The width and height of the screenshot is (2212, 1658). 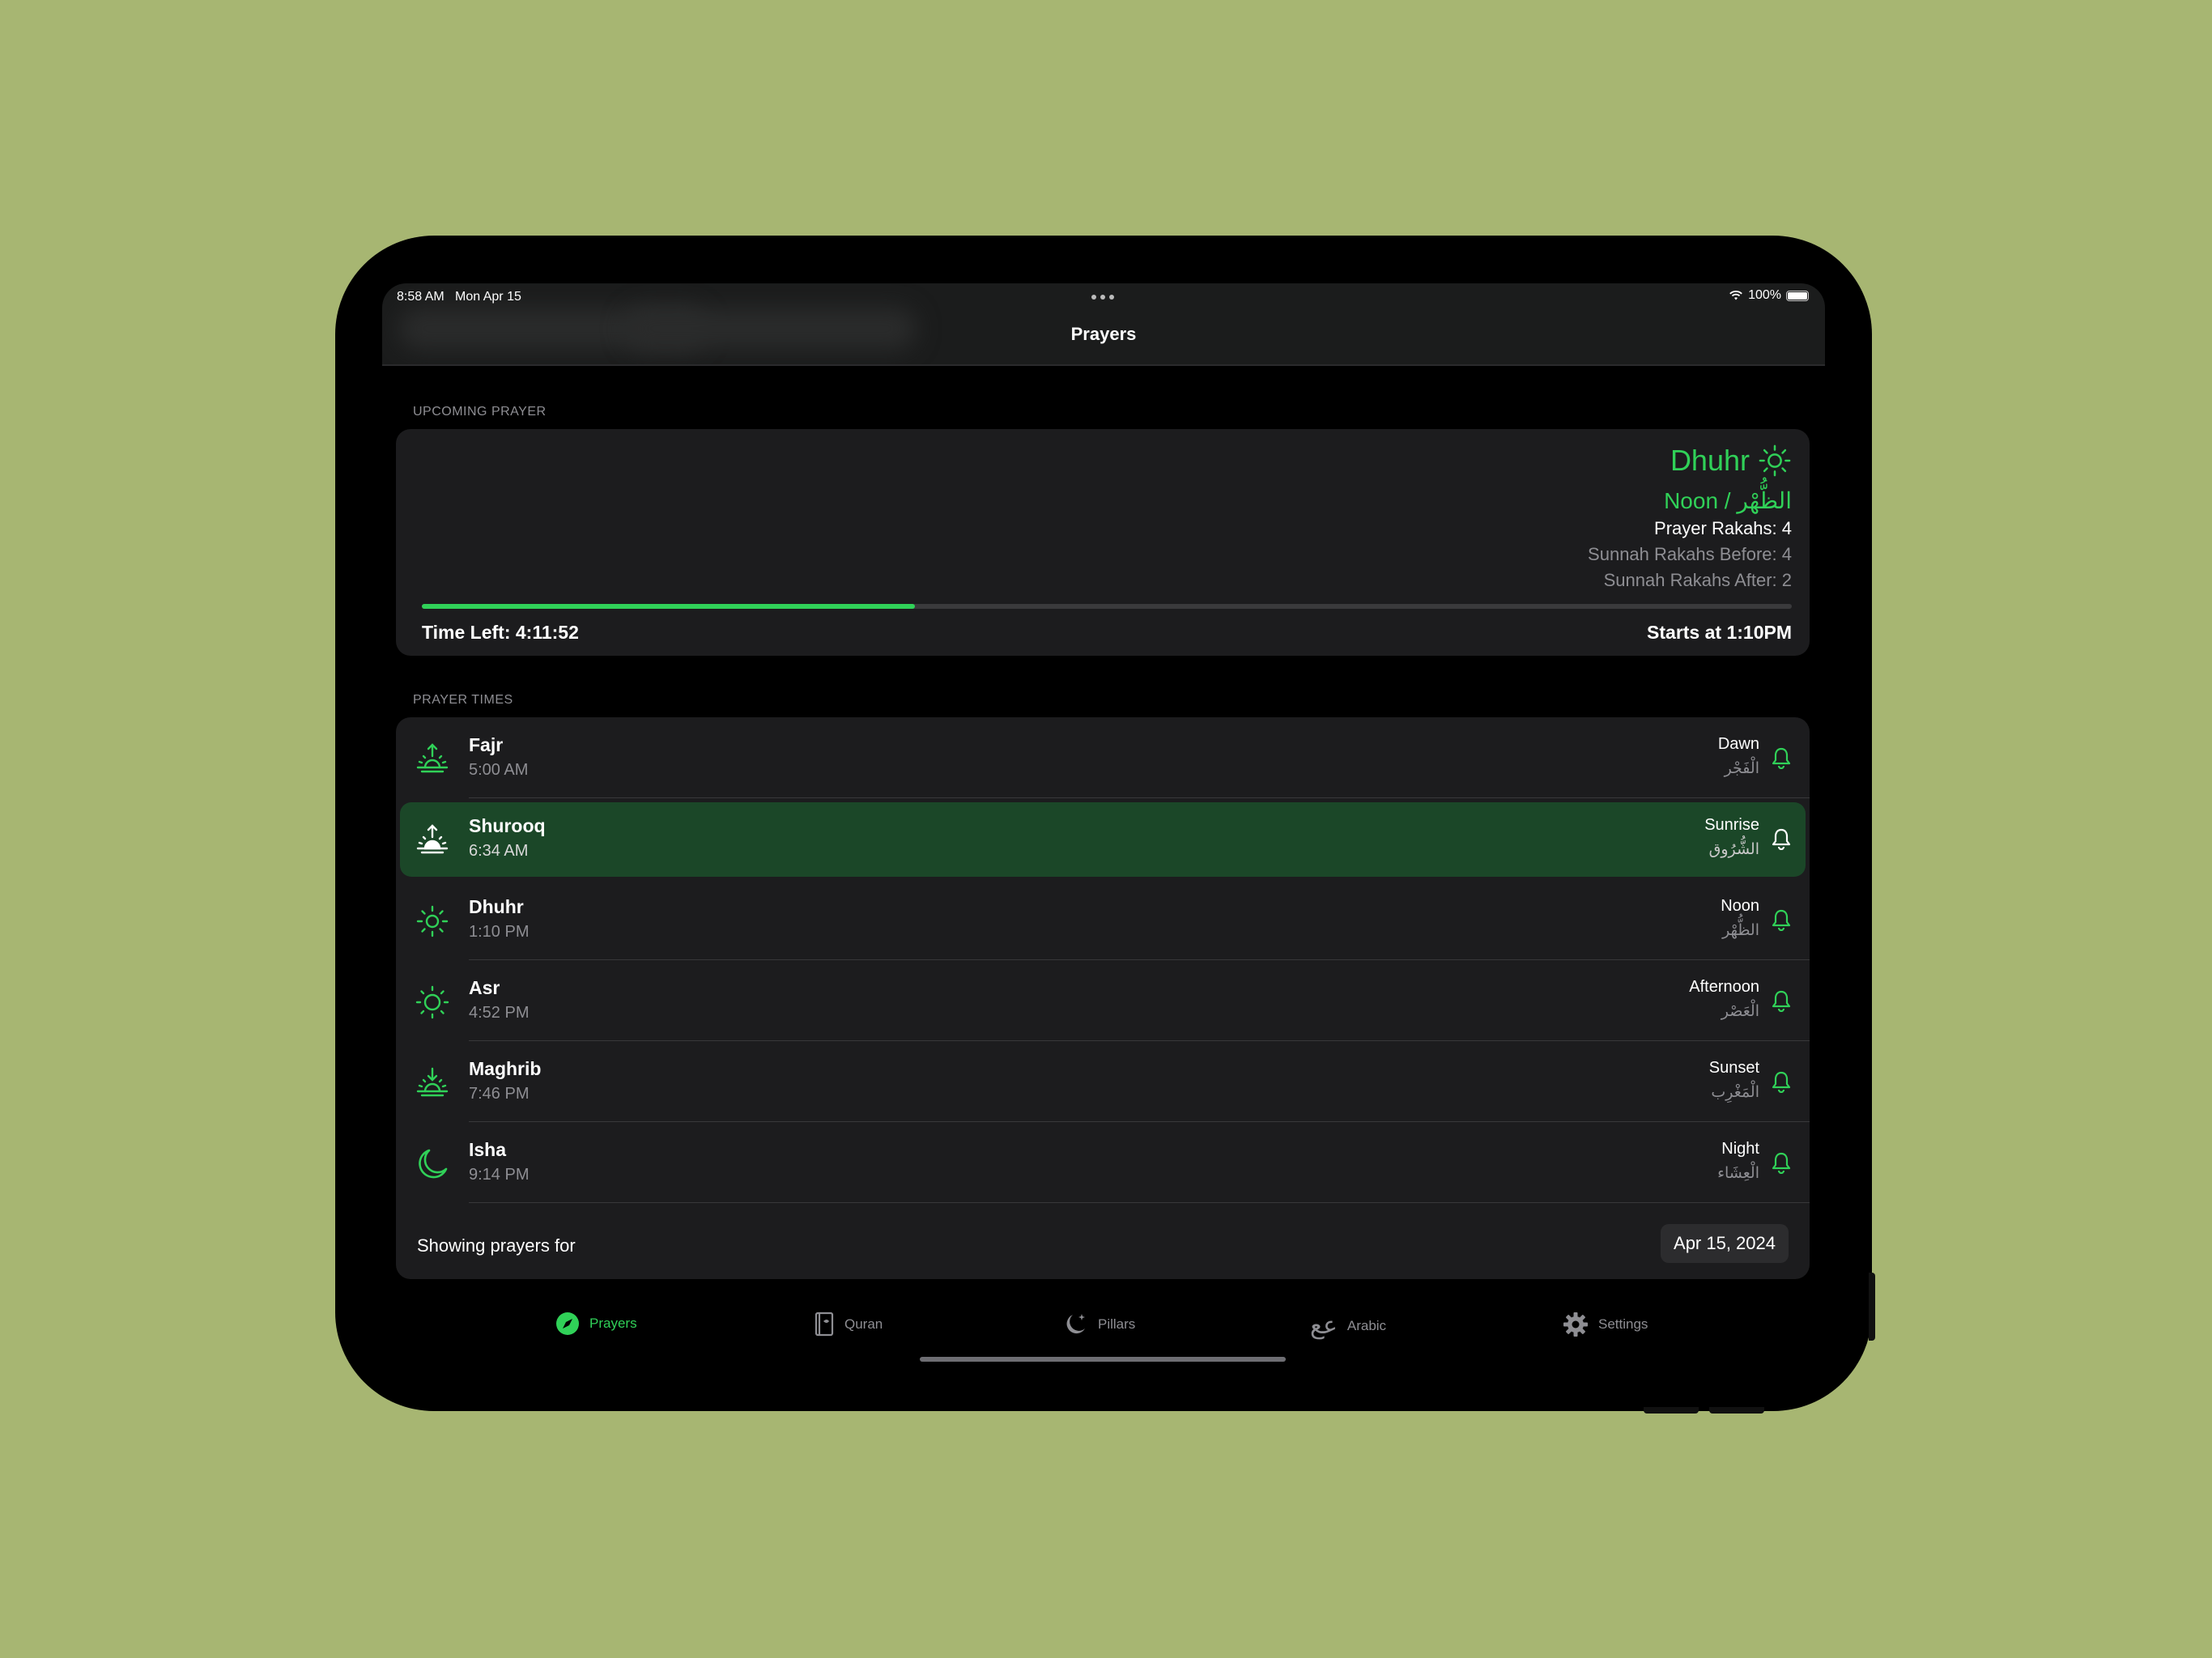 I want to click on date-picker: Apr 15, 2024, so click(x=1725, y=1243).